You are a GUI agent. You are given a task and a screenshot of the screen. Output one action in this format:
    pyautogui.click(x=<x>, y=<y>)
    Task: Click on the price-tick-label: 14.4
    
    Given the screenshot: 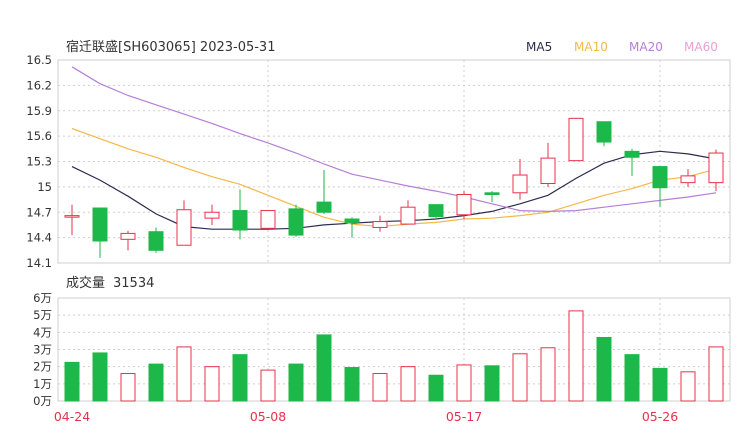 What is the action you would take?
    pyautogui.click(x=39, y=238)
    